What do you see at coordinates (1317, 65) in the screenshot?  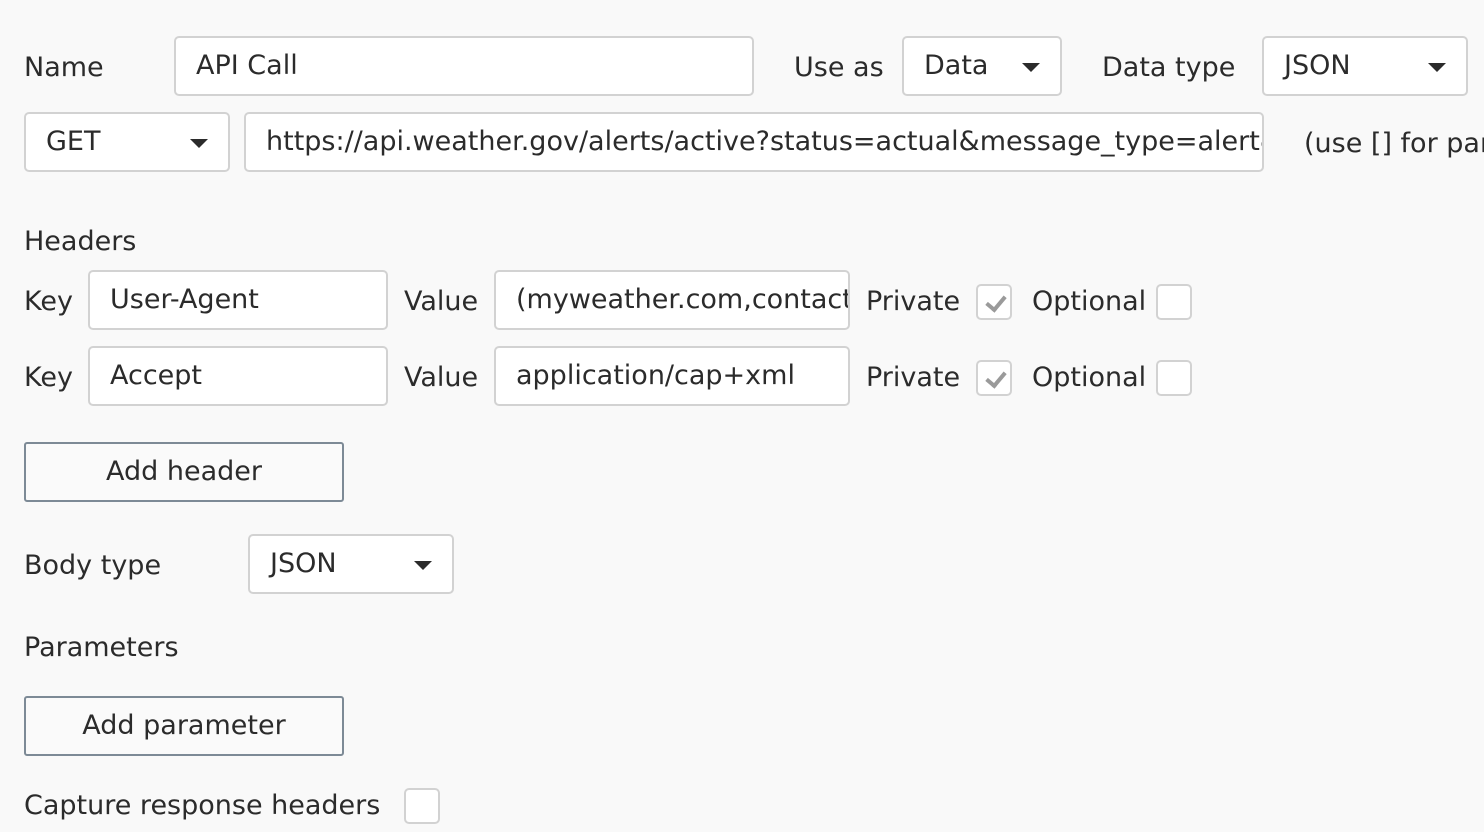 I see `data-type-value: JSON` at bounding box center [1317, 65].